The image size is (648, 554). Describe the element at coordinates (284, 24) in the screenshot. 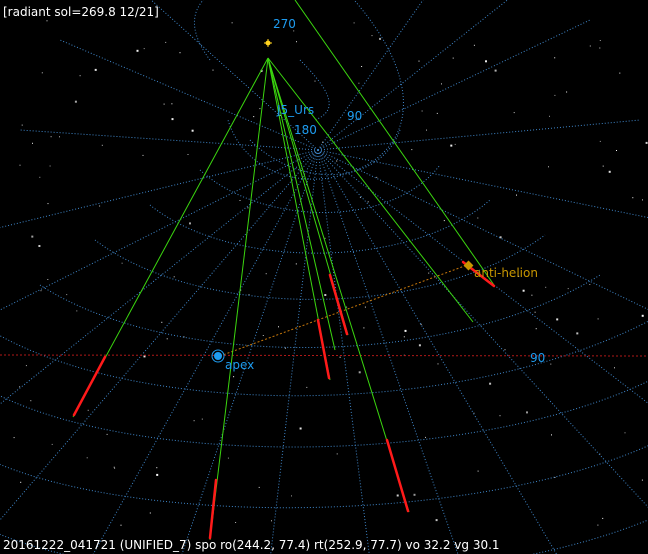

I see `grid-label-270: 270` at that location.